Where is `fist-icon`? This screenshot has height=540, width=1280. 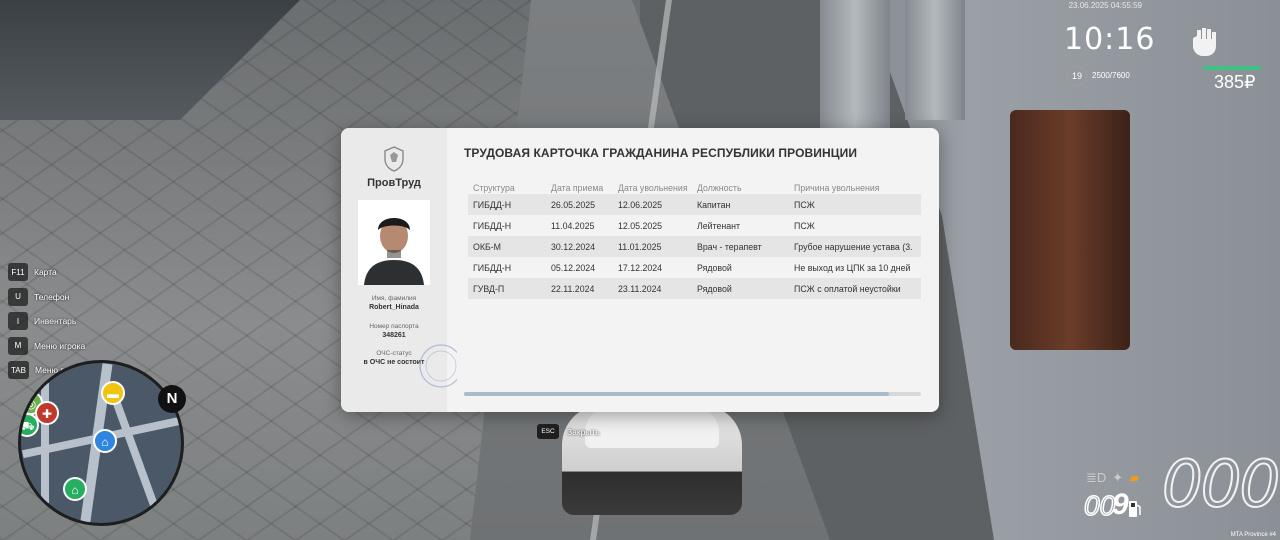
fist-icon is located at coordinates (1204, 42).